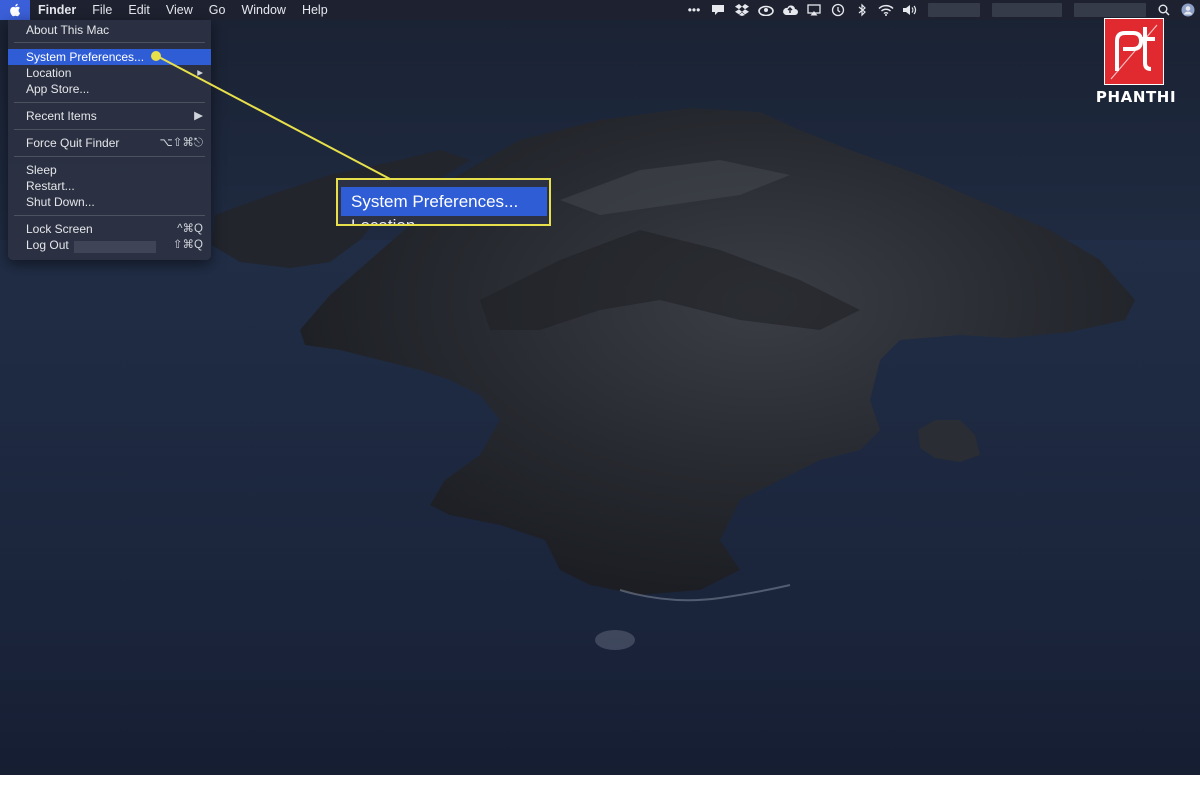 This screenshot has width=1200, height=800. Describe the element at coordinates (41, 170) in the screenshot. I see `menu-item-label: Sleep` at that location.